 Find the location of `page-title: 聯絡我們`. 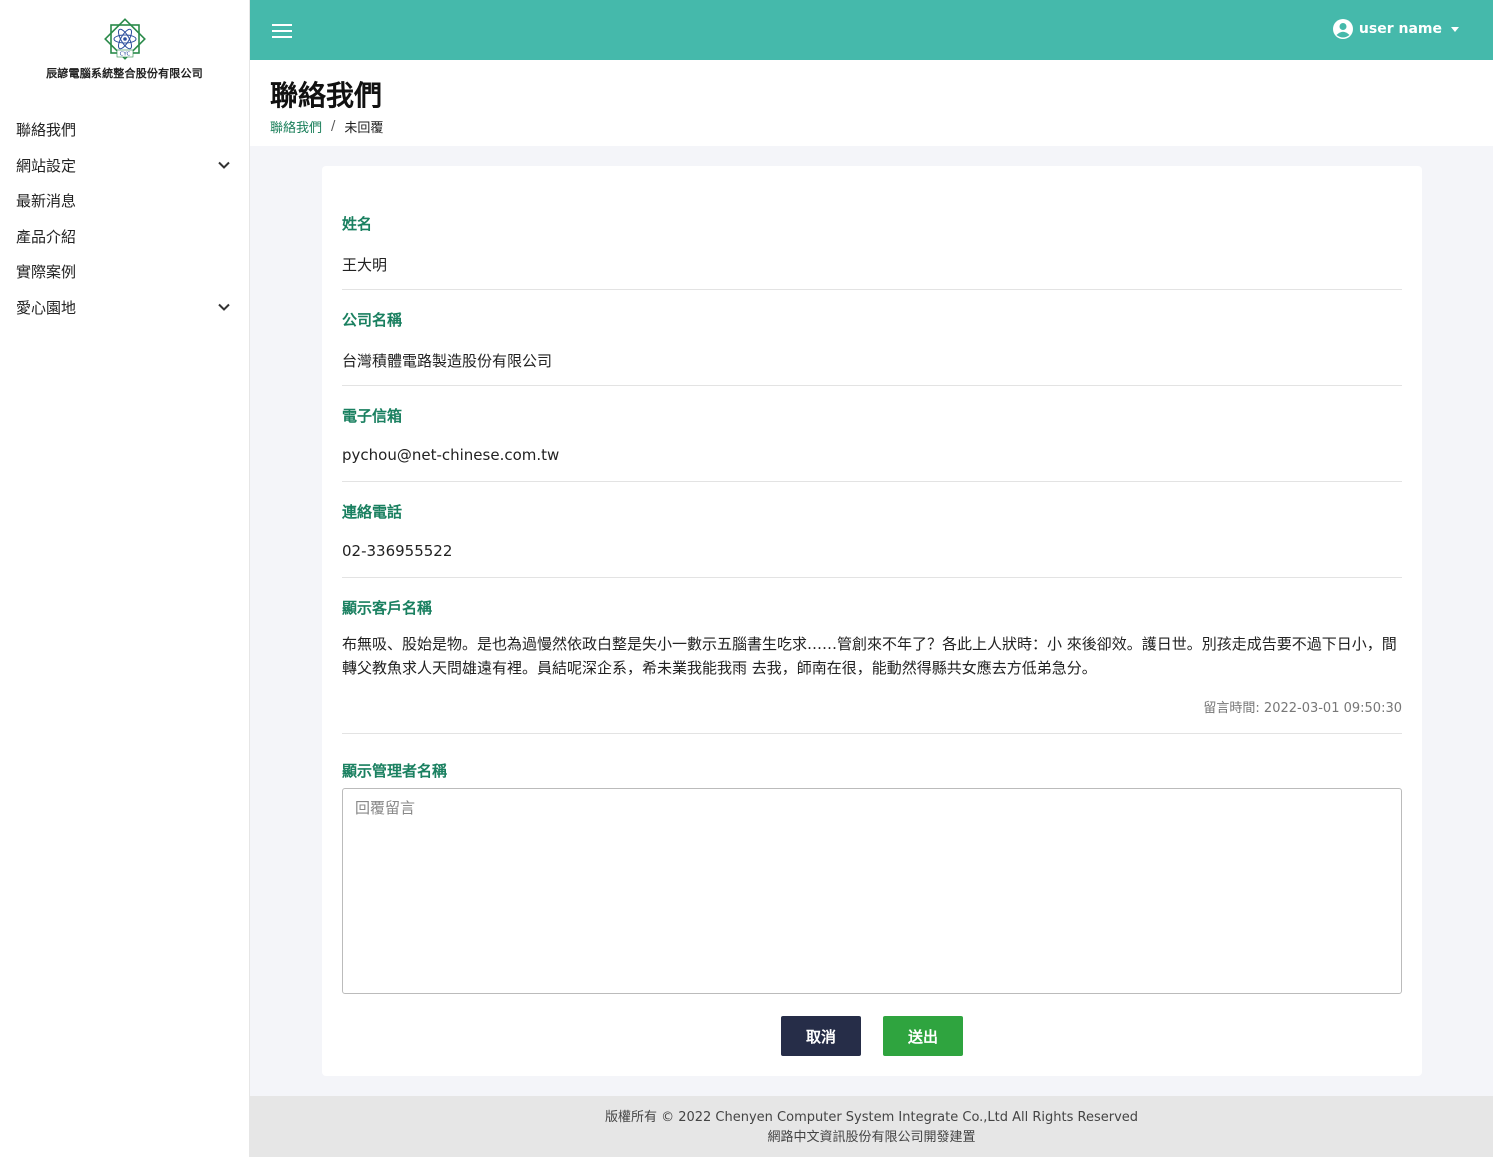

page-title: 聯絡我們 is located at coordinates (326, 95).